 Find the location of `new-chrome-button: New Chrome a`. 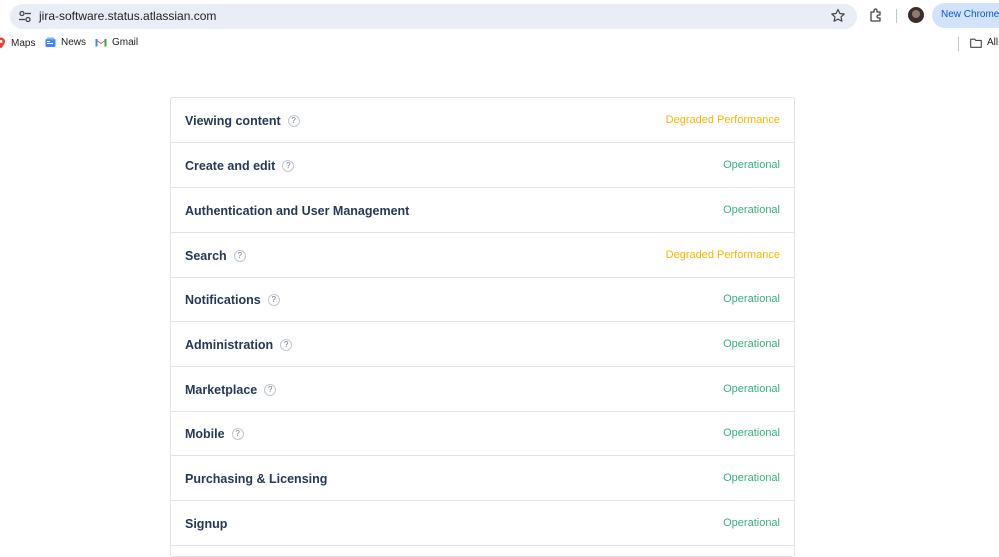

new-chrome-button: New Chrome a is located at coordinates (965, 15).